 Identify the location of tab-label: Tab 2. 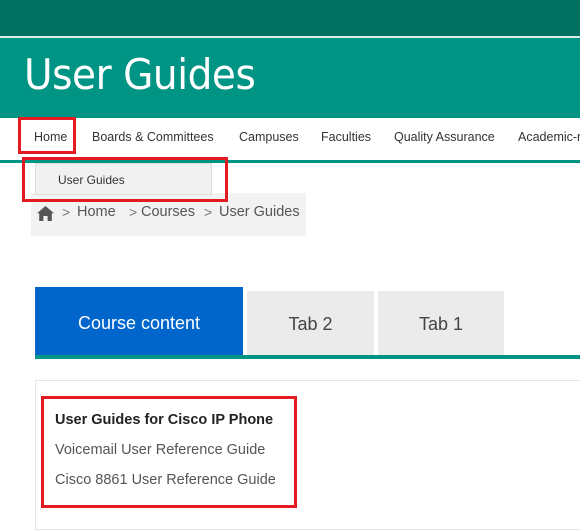
(310, 324).